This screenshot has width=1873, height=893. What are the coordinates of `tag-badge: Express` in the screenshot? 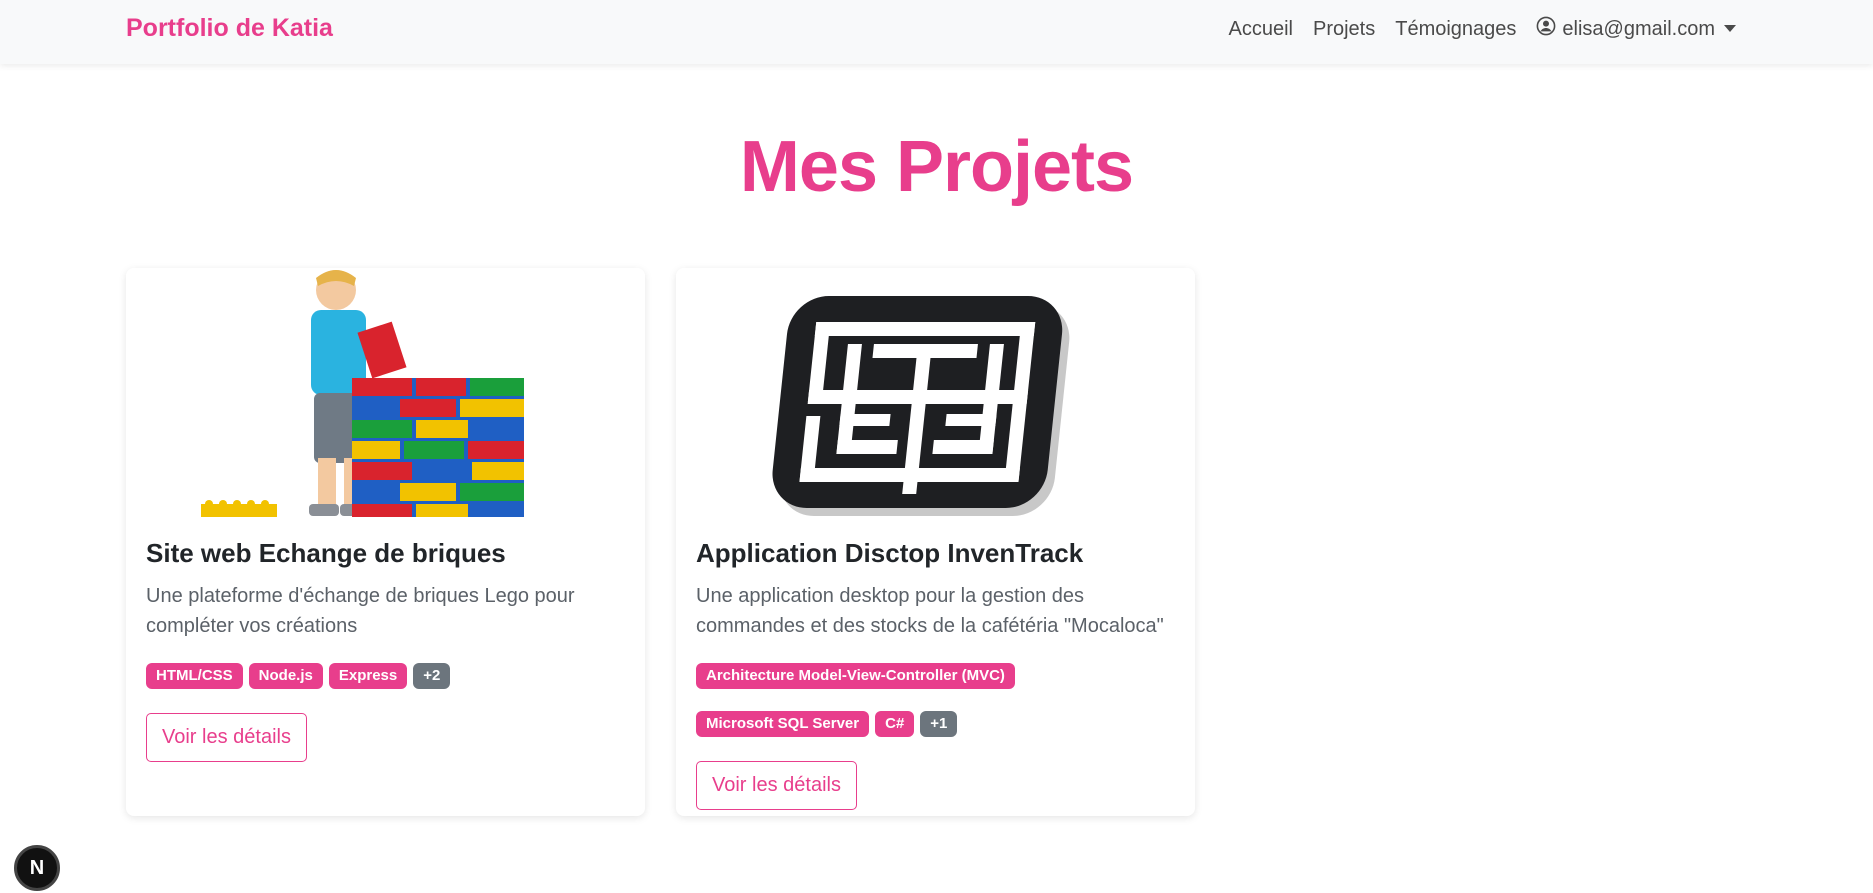 It's located at (368, 676).